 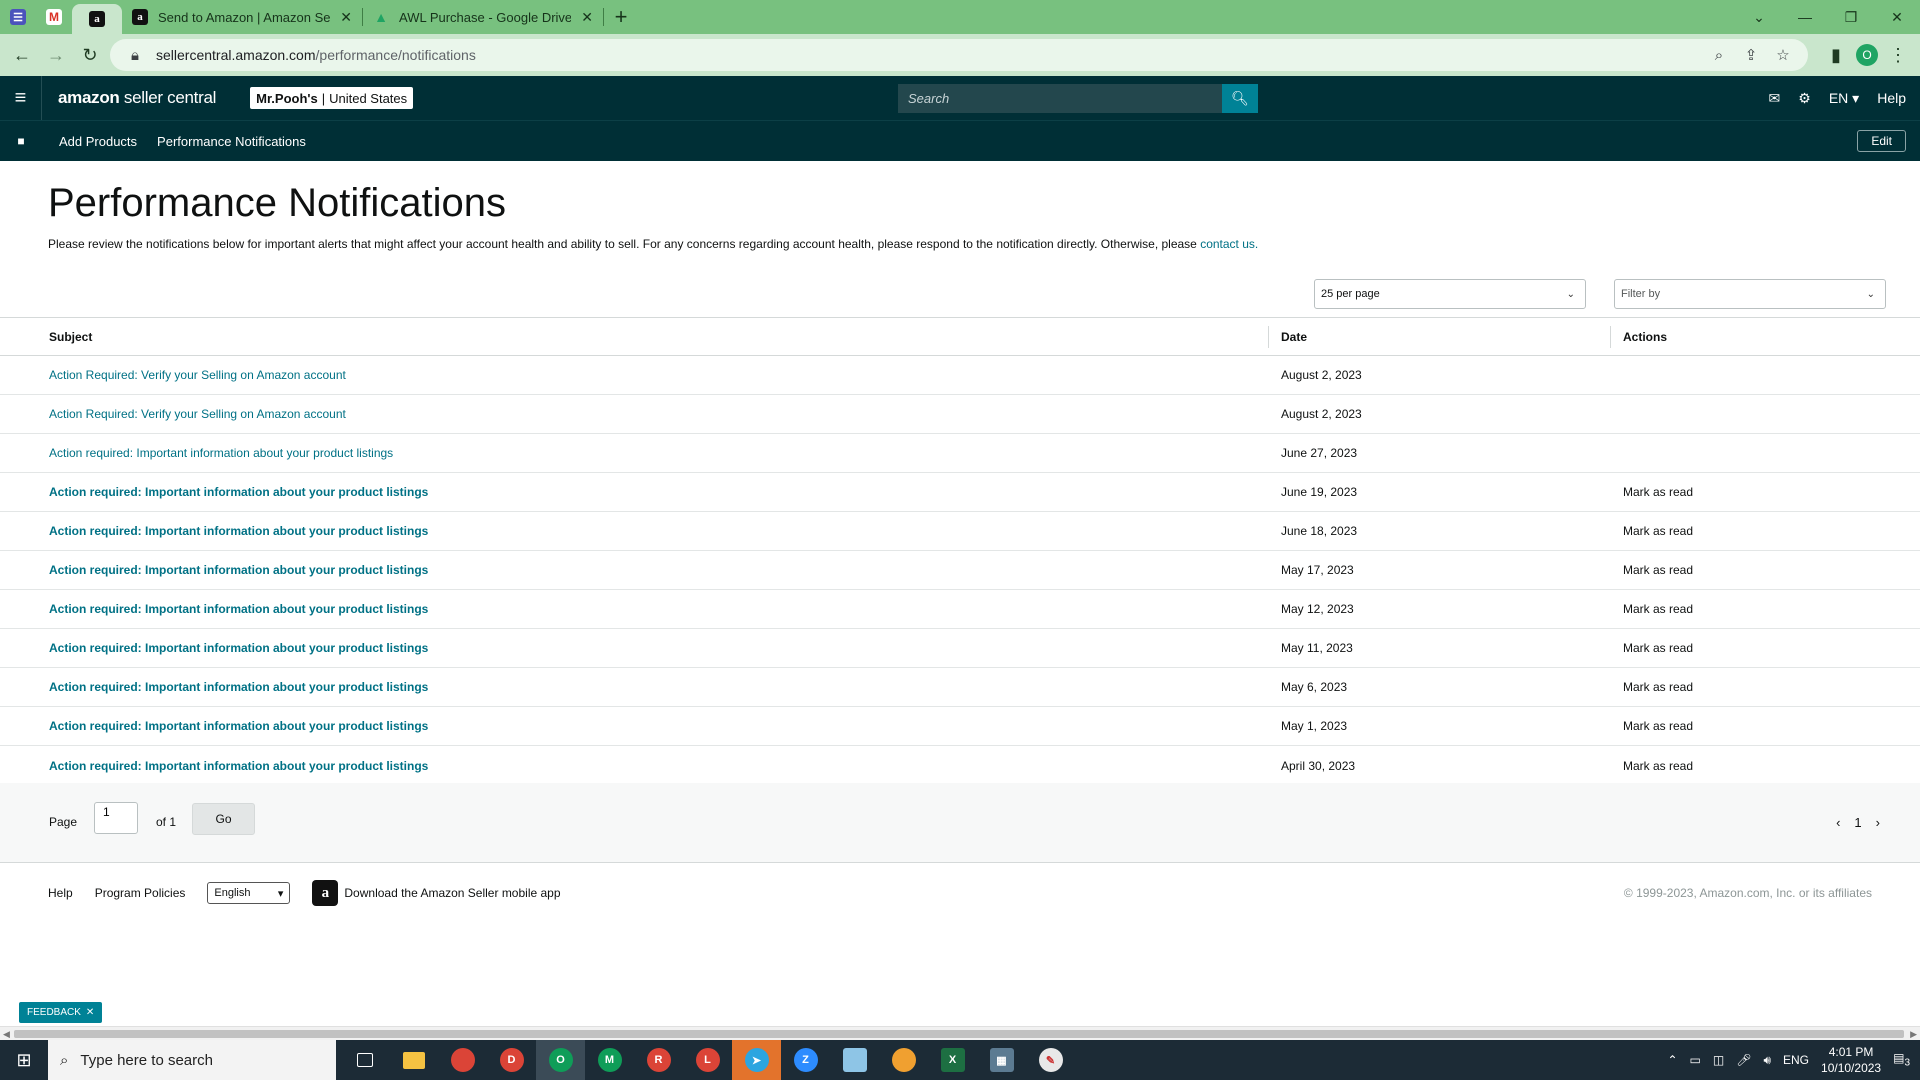 What do you see at coordinates (90, 55) in the screenshot?
I see `reload-button: ↻` at bounding box center [90, 55].